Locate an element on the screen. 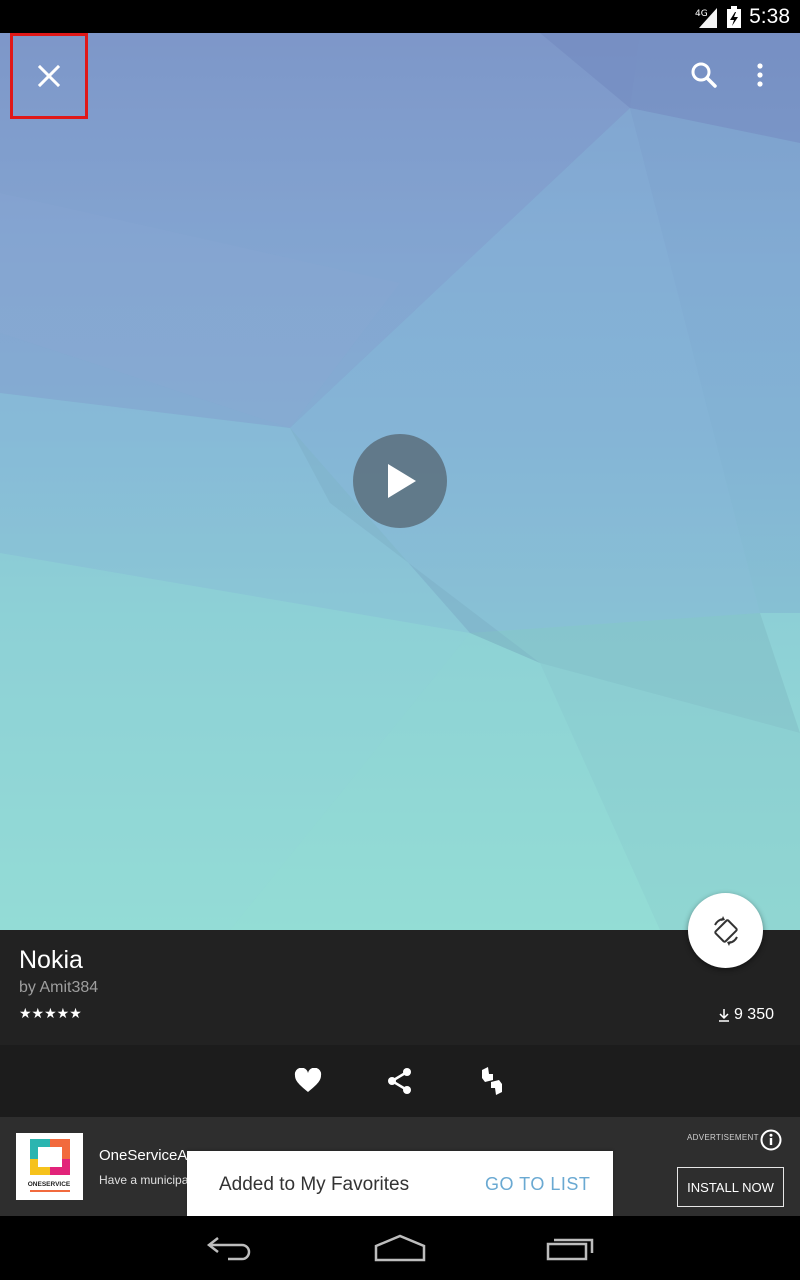  search-button is located at coordinates (704, 75).